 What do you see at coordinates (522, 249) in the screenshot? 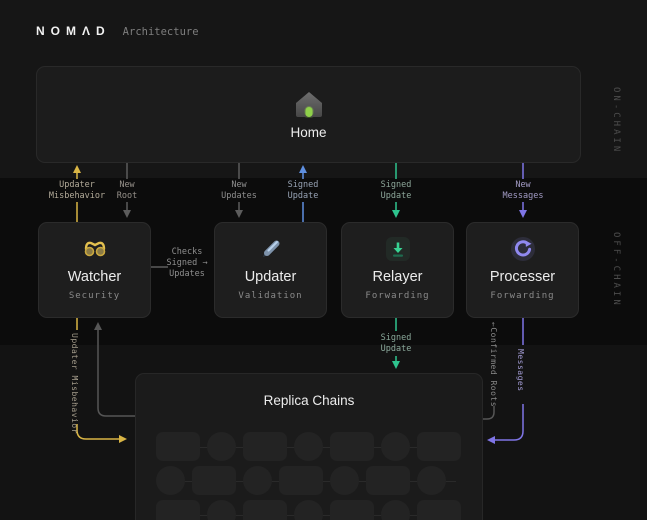
I see `refresh-icon` at bounding box center [522, 249].